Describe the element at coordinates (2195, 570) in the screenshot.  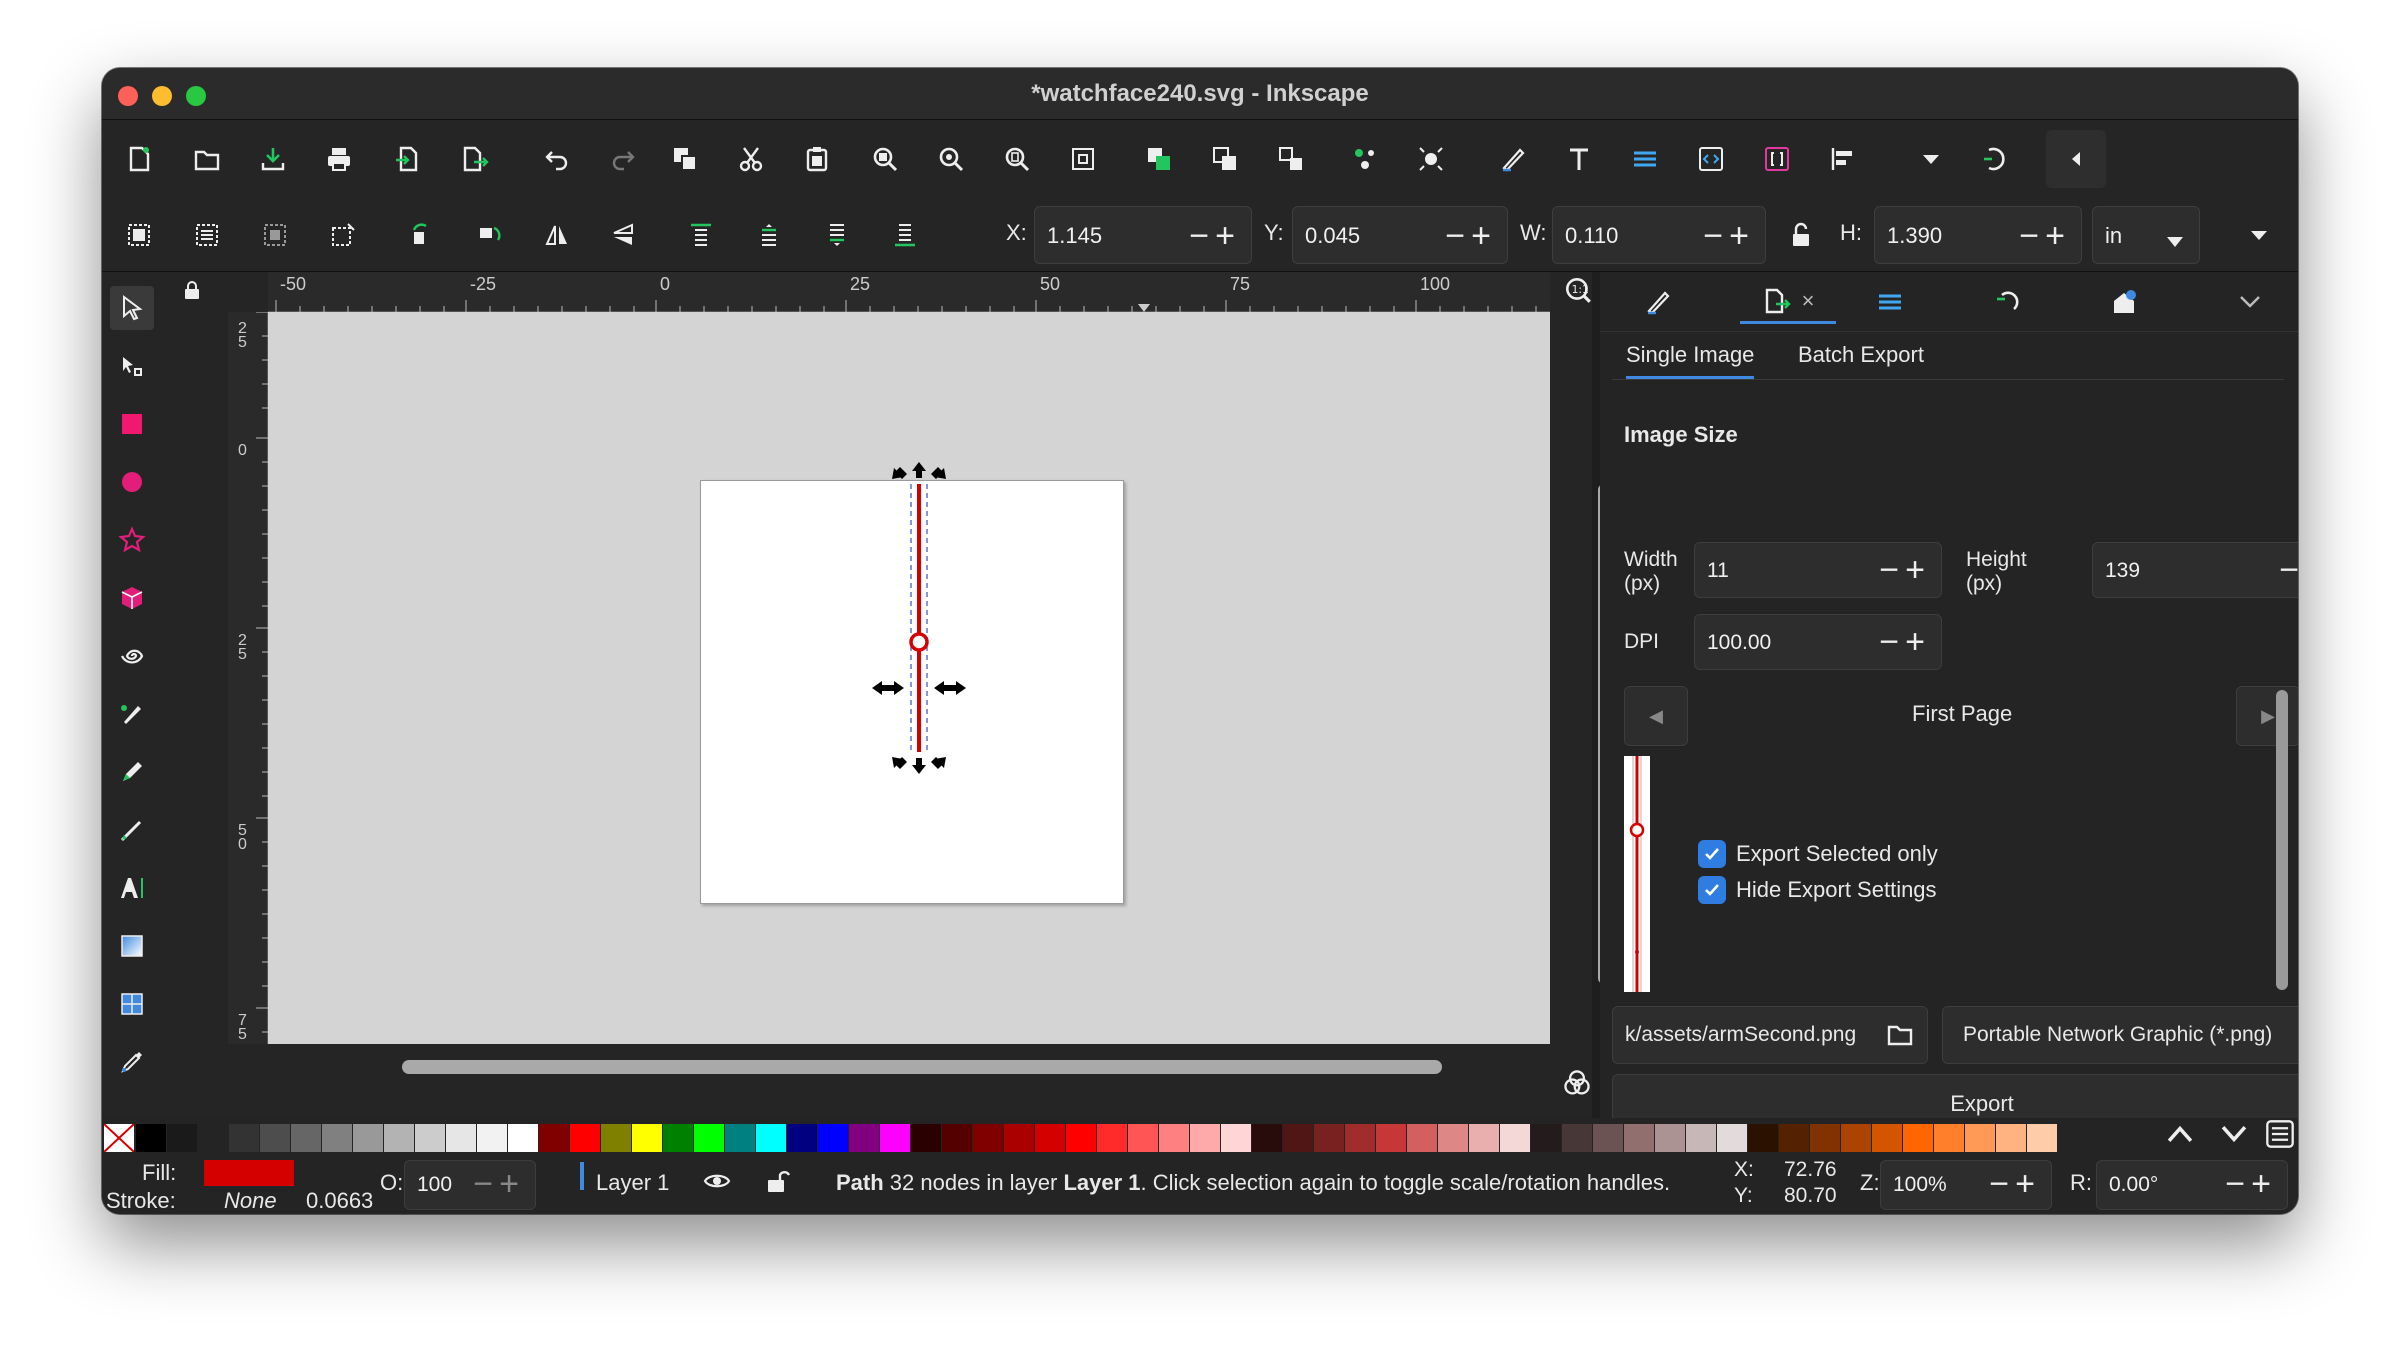
I see `height-px-spinbox: 139 −+` at that location.